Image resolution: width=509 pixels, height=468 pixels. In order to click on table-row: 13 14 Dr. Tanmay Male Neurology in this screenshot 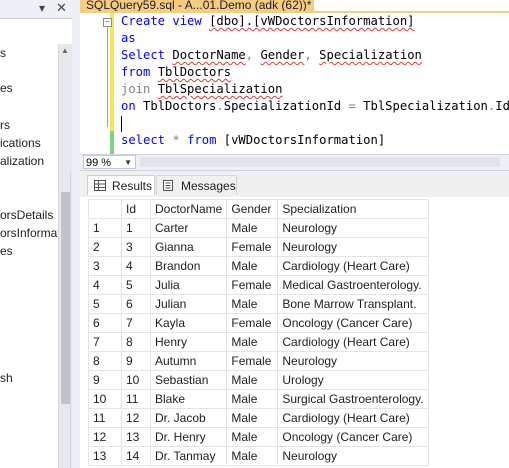, I will do `click(258, 456)`.